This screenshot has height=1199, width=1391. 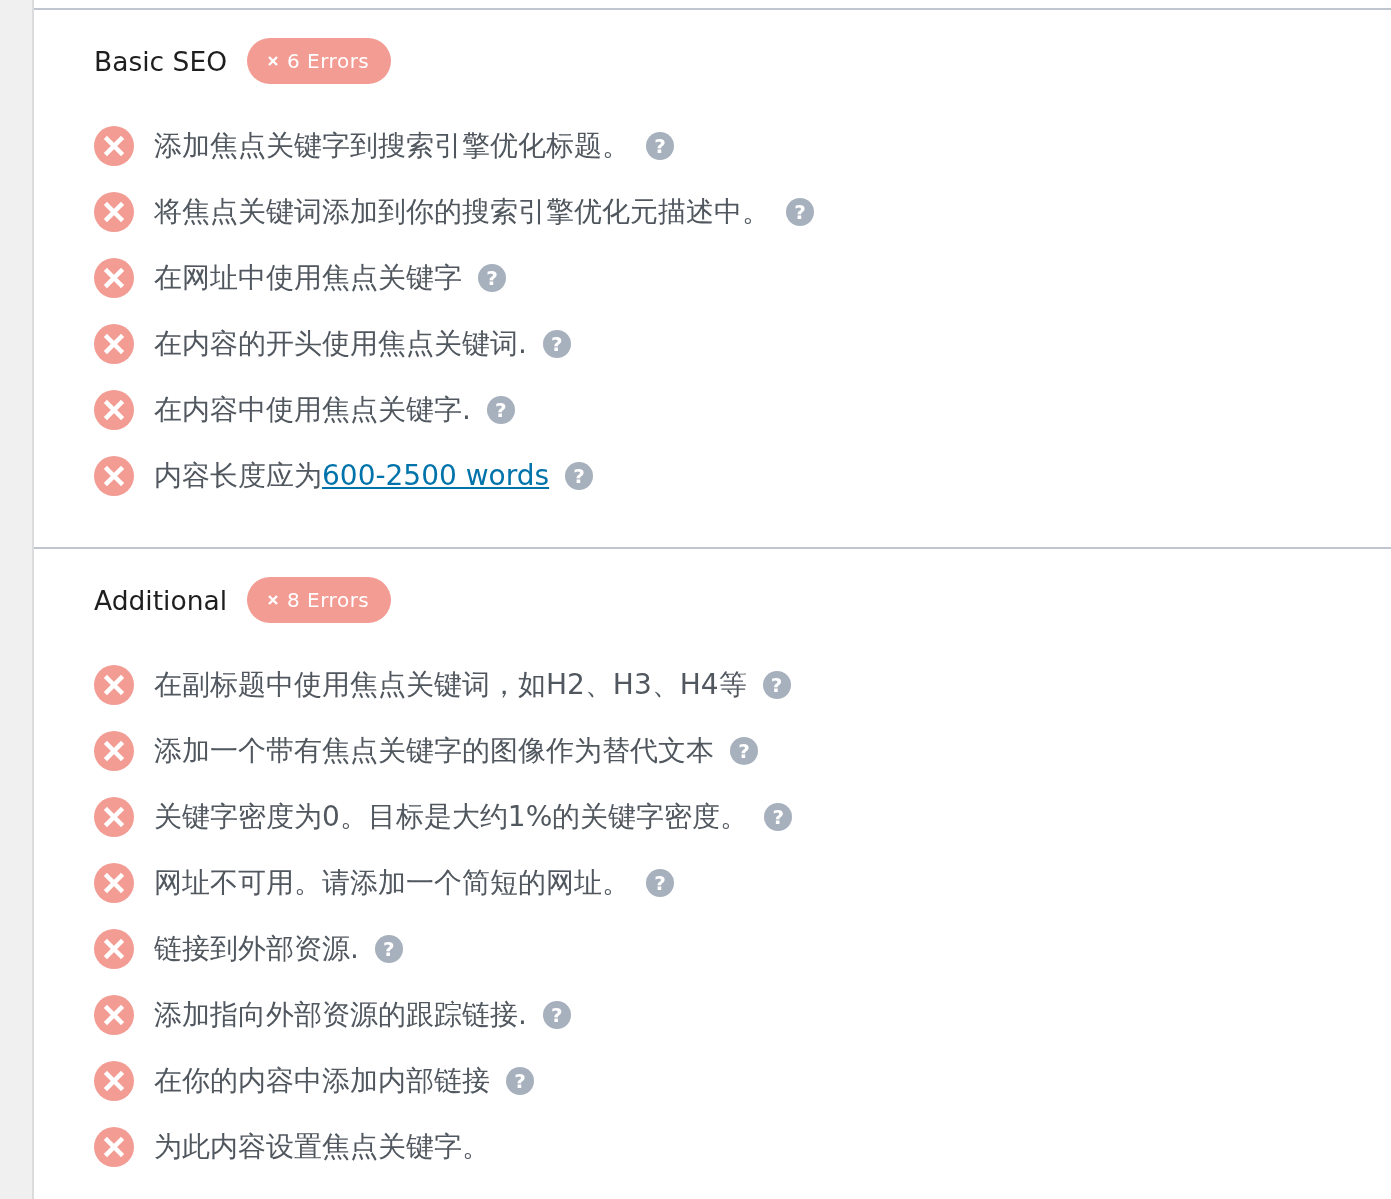 I want to click on check-text: 在内容的开头使用焦点关键词., so click(x=340, y=344).